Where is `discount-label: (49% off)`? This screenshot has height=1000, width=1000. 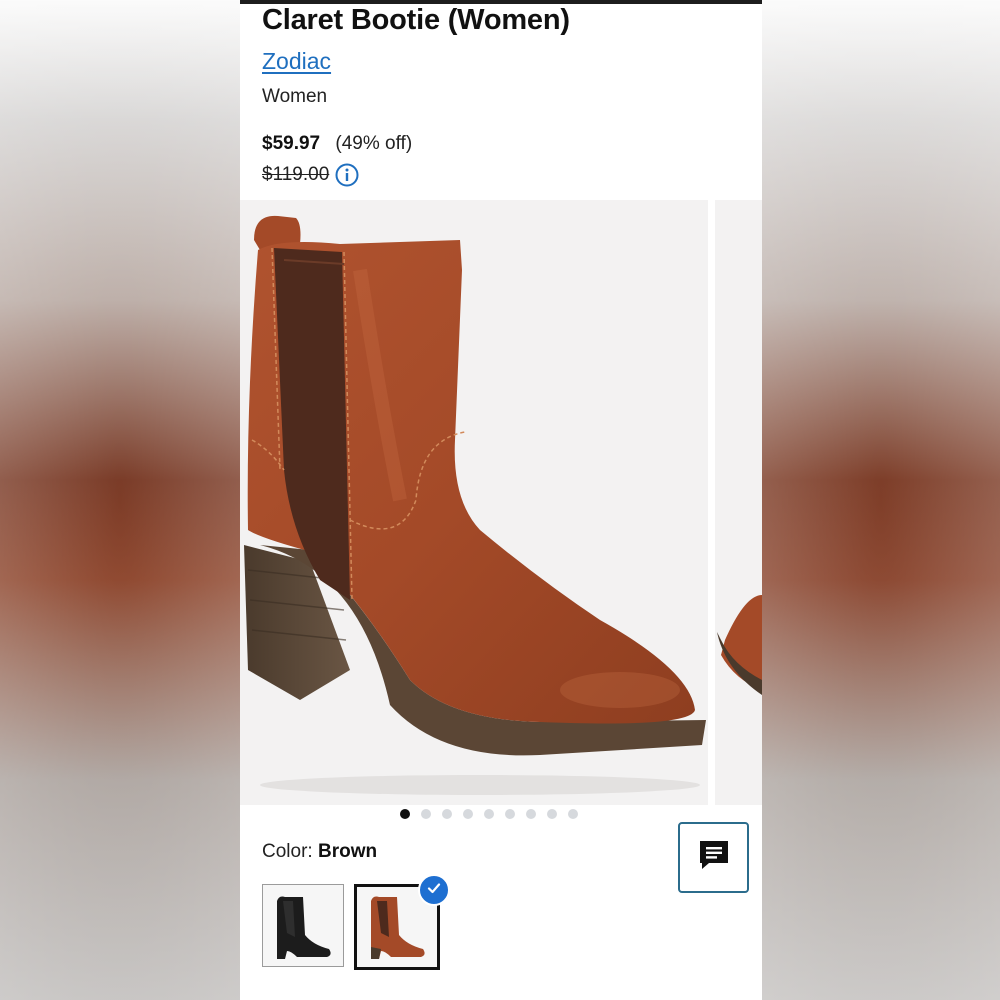 discount-label: (49% off) is located at coordinates (374, 143).